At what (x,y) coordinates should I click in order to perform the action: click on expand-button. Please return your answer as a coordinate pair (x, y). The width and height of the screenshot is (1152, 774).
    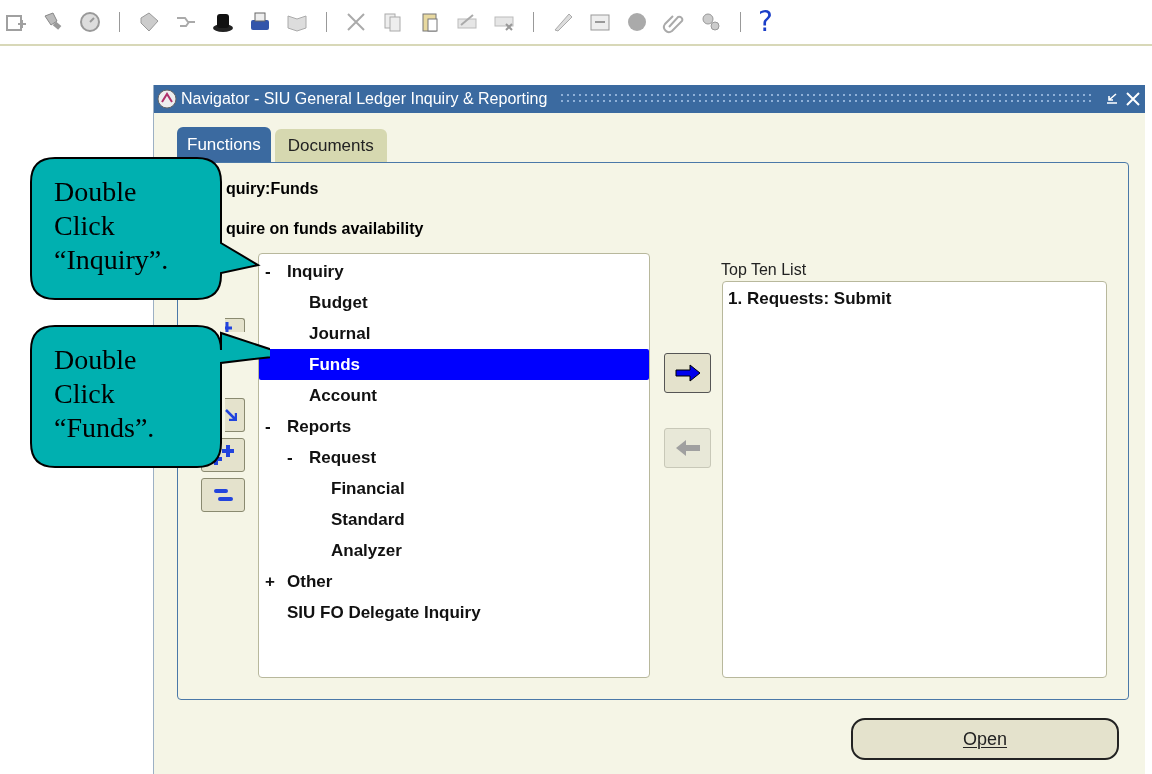
    Looking at the image, I should click on (235, 325).